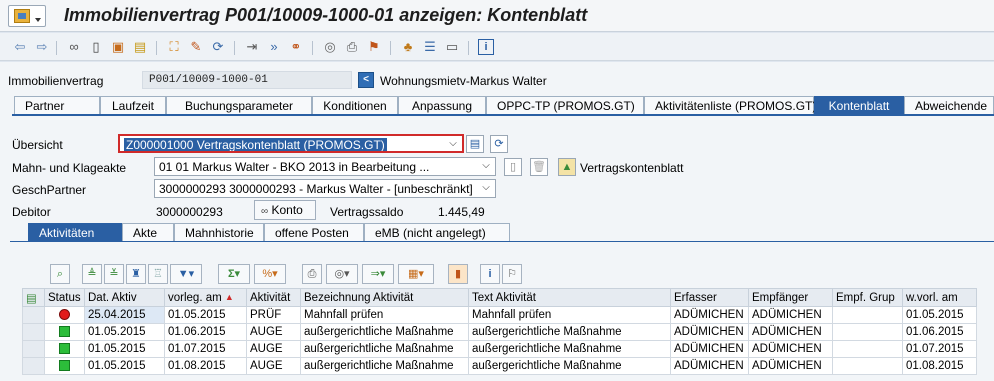 The image size is (994, 381). Describe the element at coordinates (124, 315) in the screenshot. I see `date-active-cell: 25.04.2015` at that location.